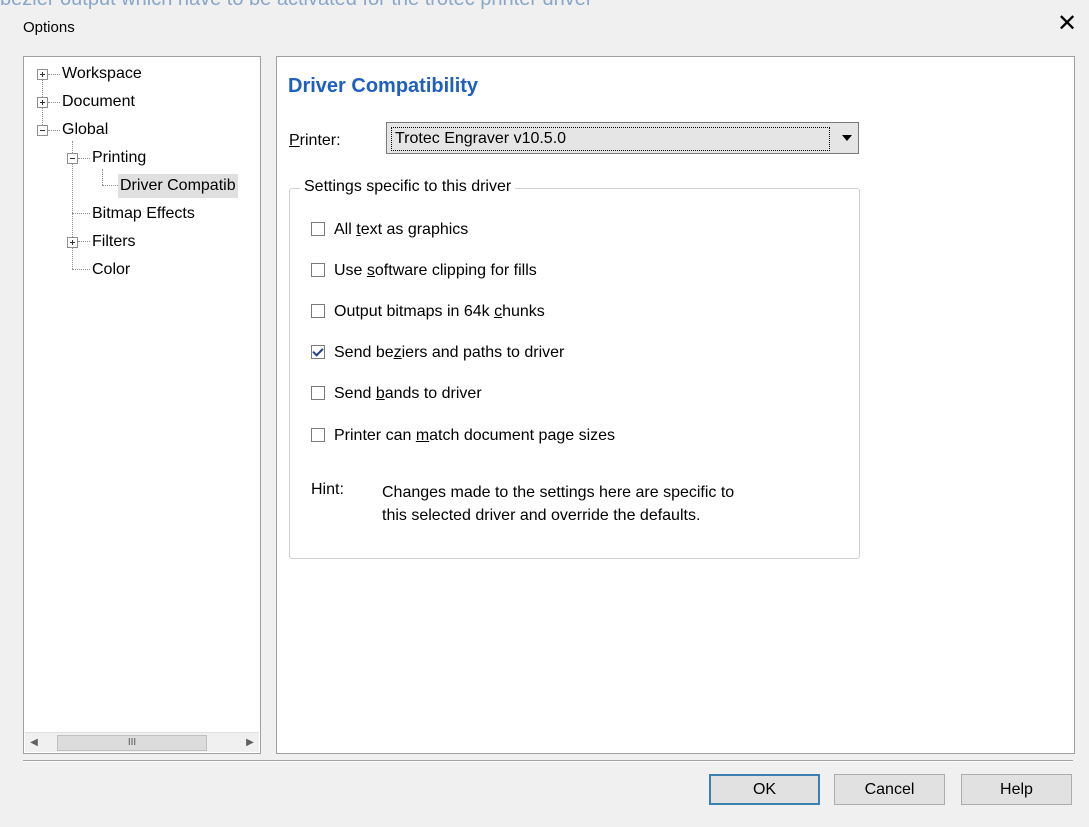 This screenshot has height=827, width=1089. Describe the element at coordinates (119, 157) in the screenshot. I see `tree-item-label: Printing` at that location.